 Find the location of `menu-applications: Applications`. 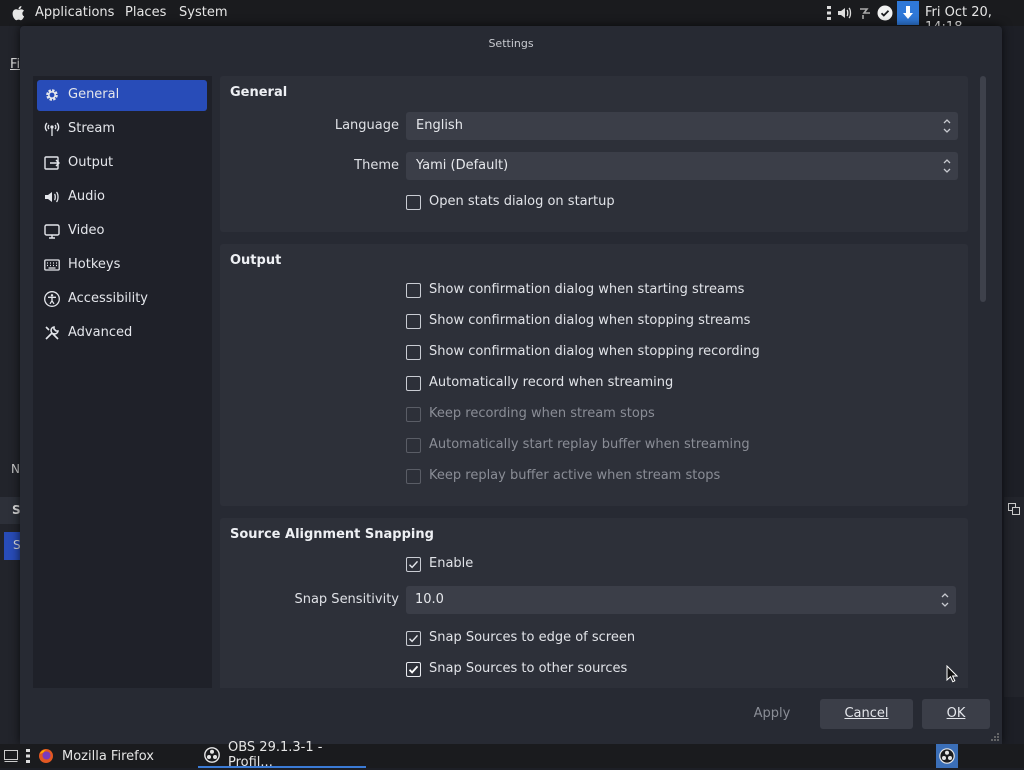

menu-applications: Applications is located at coordinates (74, 12).